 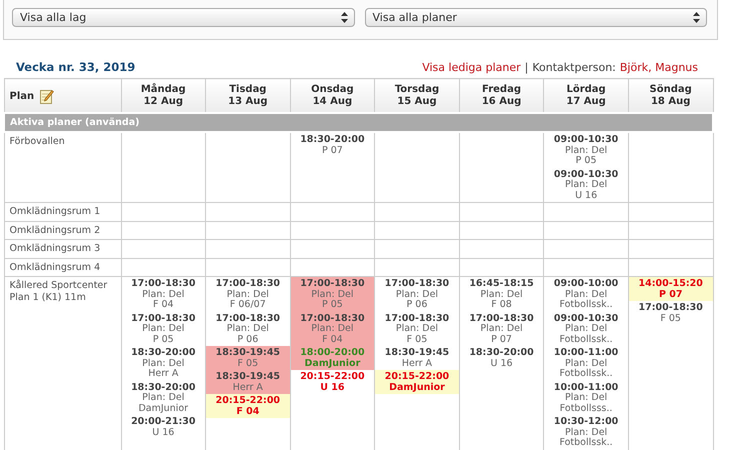 I want to click on day-header: Torsdag 15 Aug, so click(x=417, y=96).